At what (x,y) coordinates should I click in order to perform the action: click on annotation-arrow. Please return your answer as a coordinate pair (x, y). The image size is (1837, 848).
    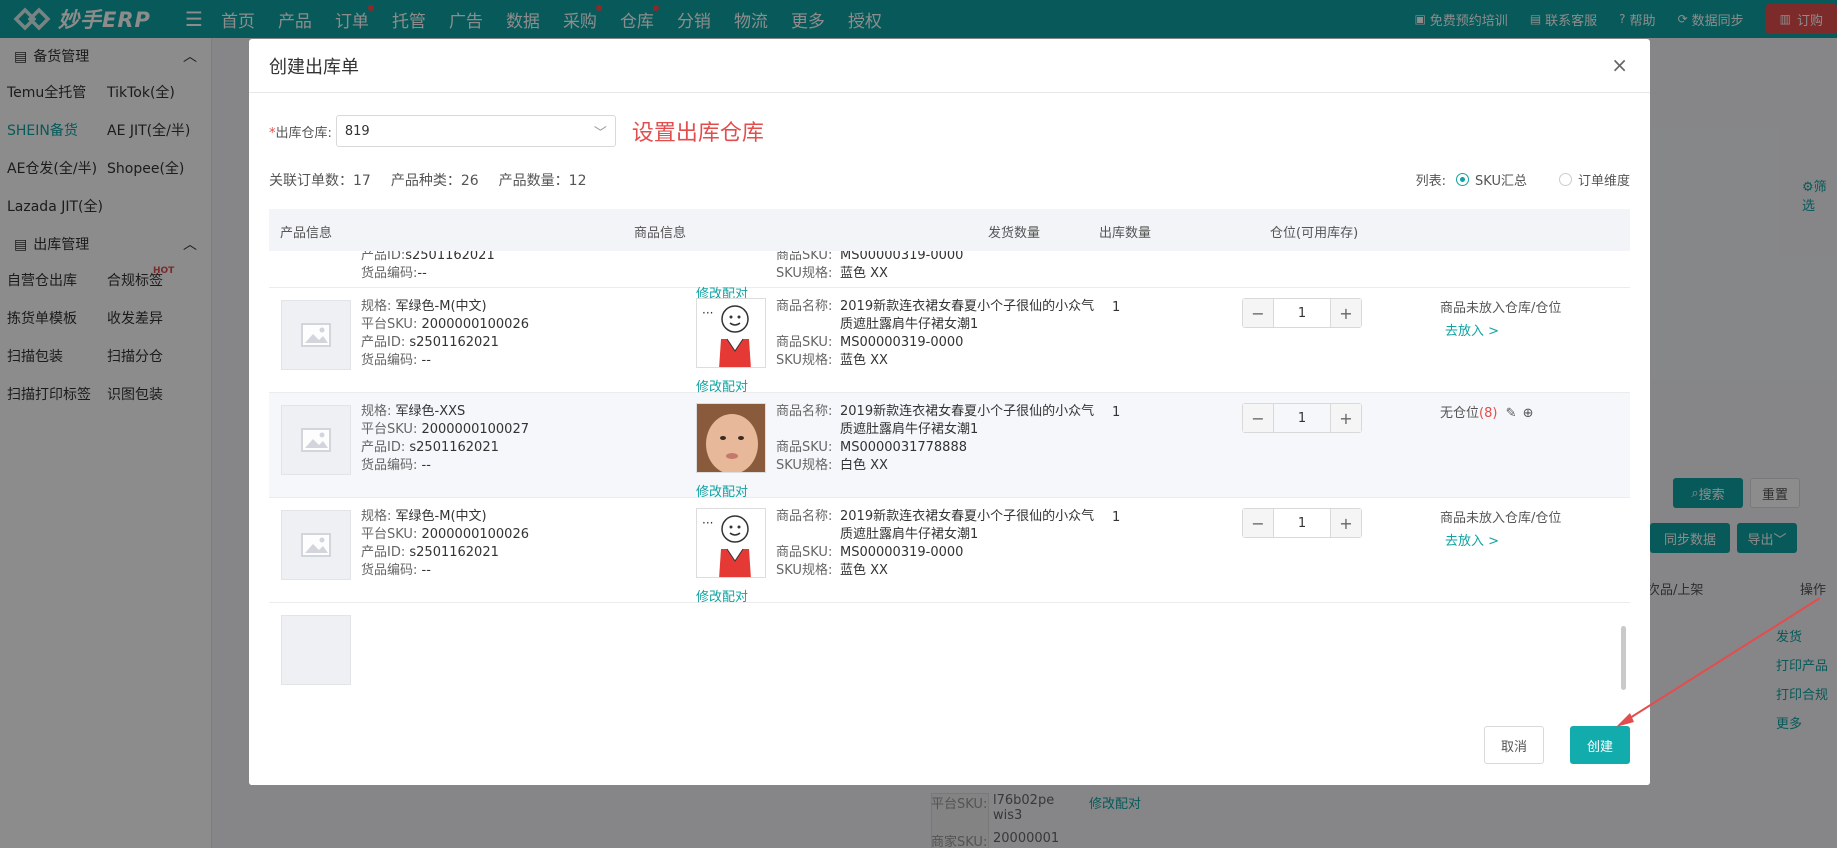
    Looking at the image, I should click on (1718, 662).